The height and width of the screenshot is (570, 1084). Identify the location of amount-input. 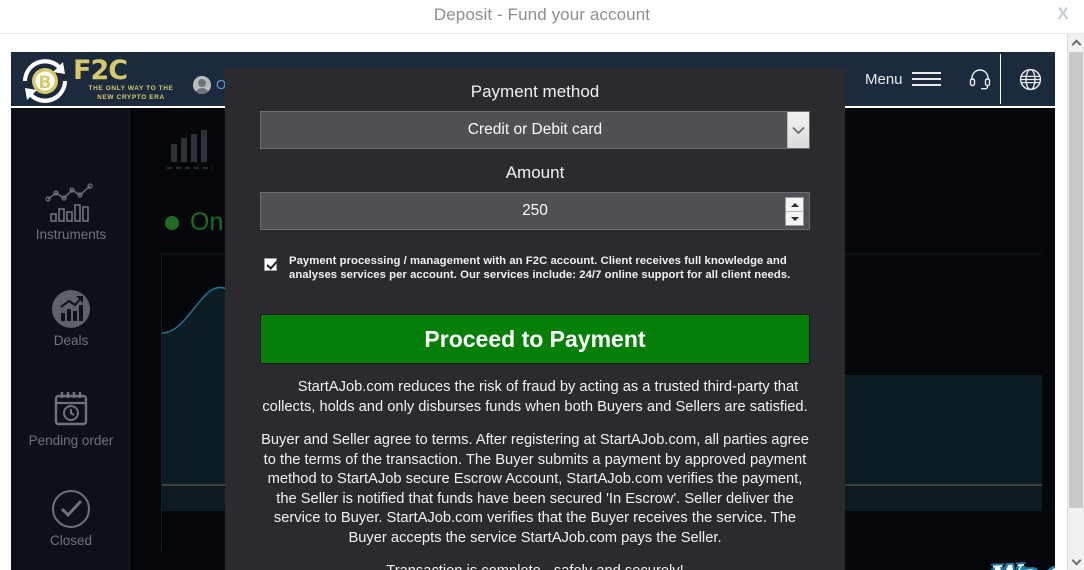
(535, 211).